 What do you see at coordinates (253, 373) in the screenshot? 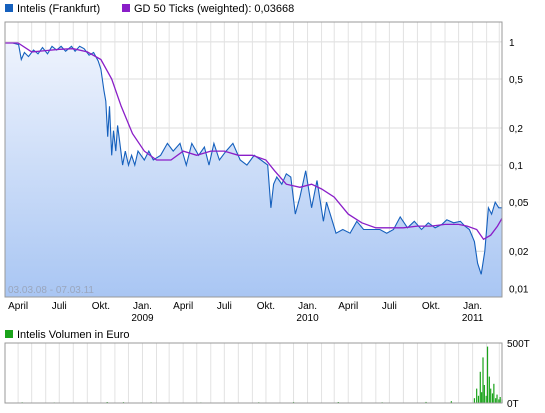
I see `volume-panel-background` at bounding box center [253, 373].